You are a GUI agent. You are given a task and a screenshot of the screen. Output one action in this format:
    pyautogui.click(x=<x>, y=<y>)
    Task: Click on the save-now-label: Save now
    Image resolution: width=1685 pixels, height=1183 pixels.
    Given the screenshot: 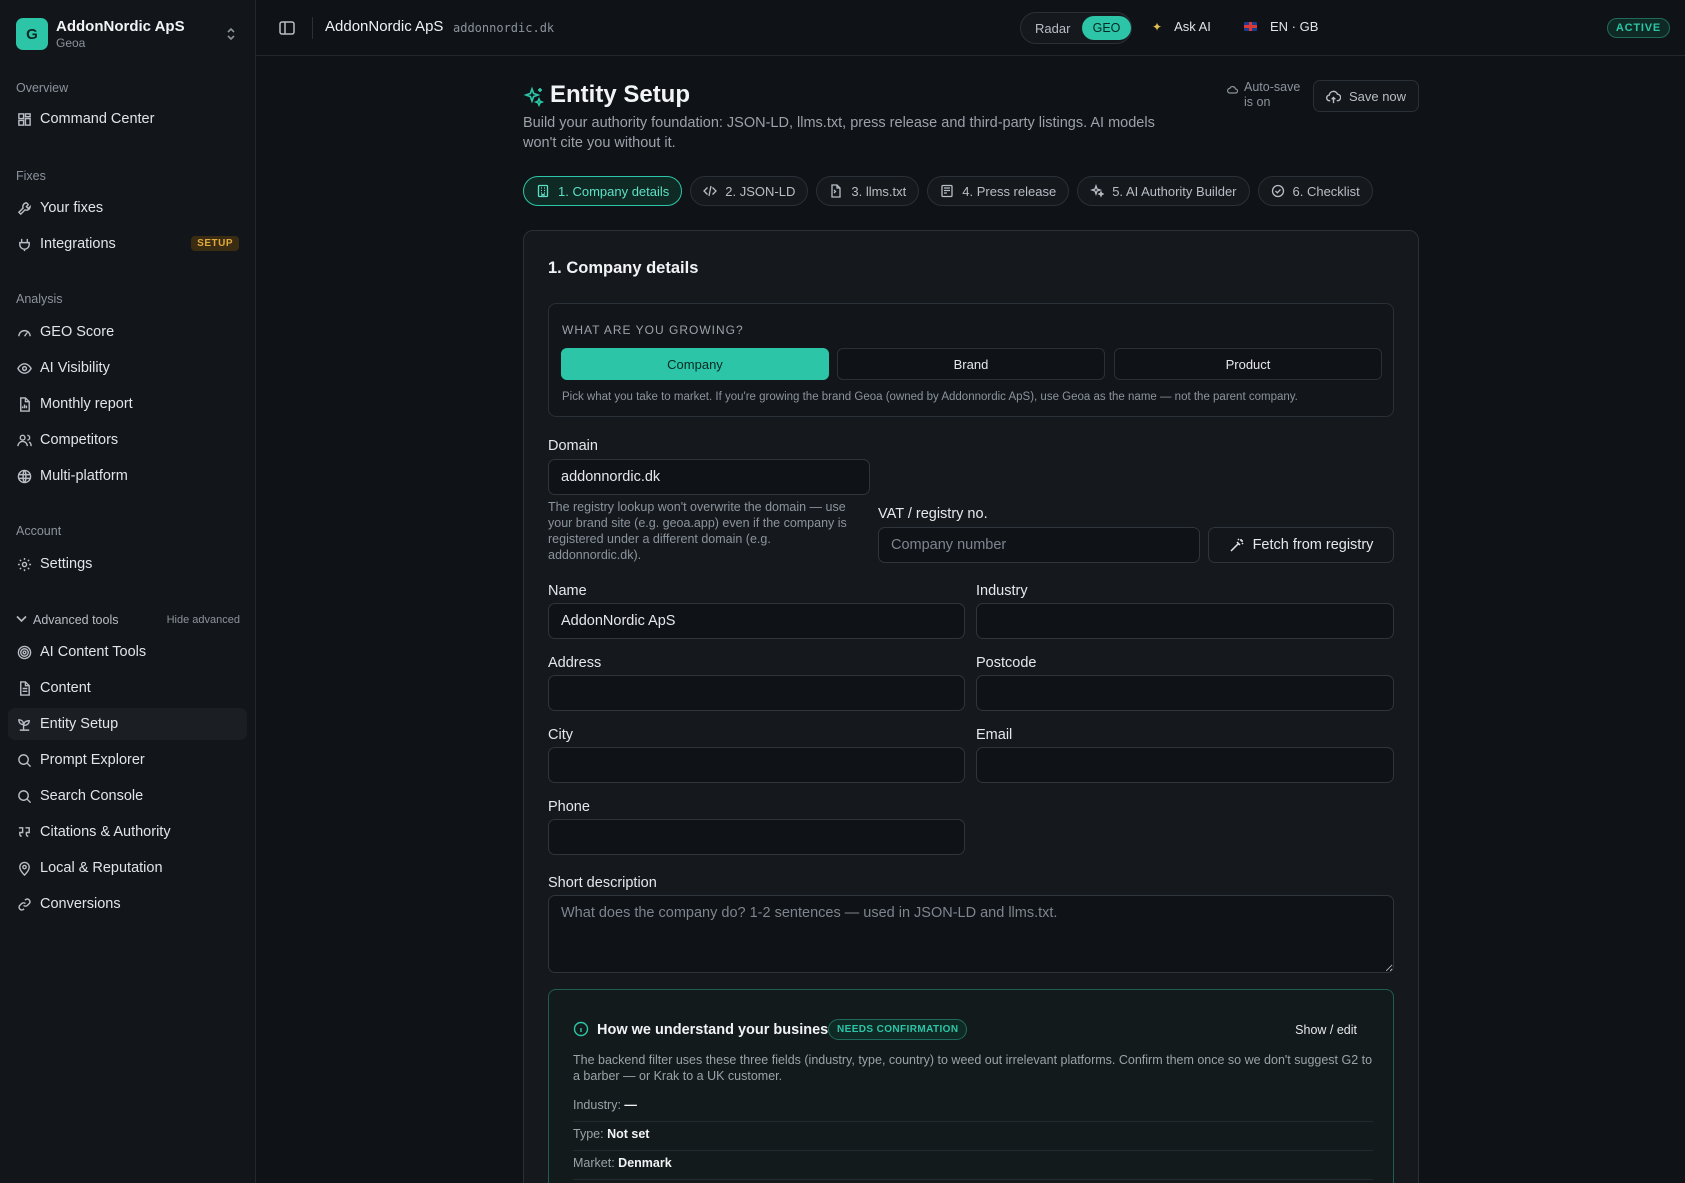 What is the action you would take?
    pyautogui.click(x=1377, y=96)
    